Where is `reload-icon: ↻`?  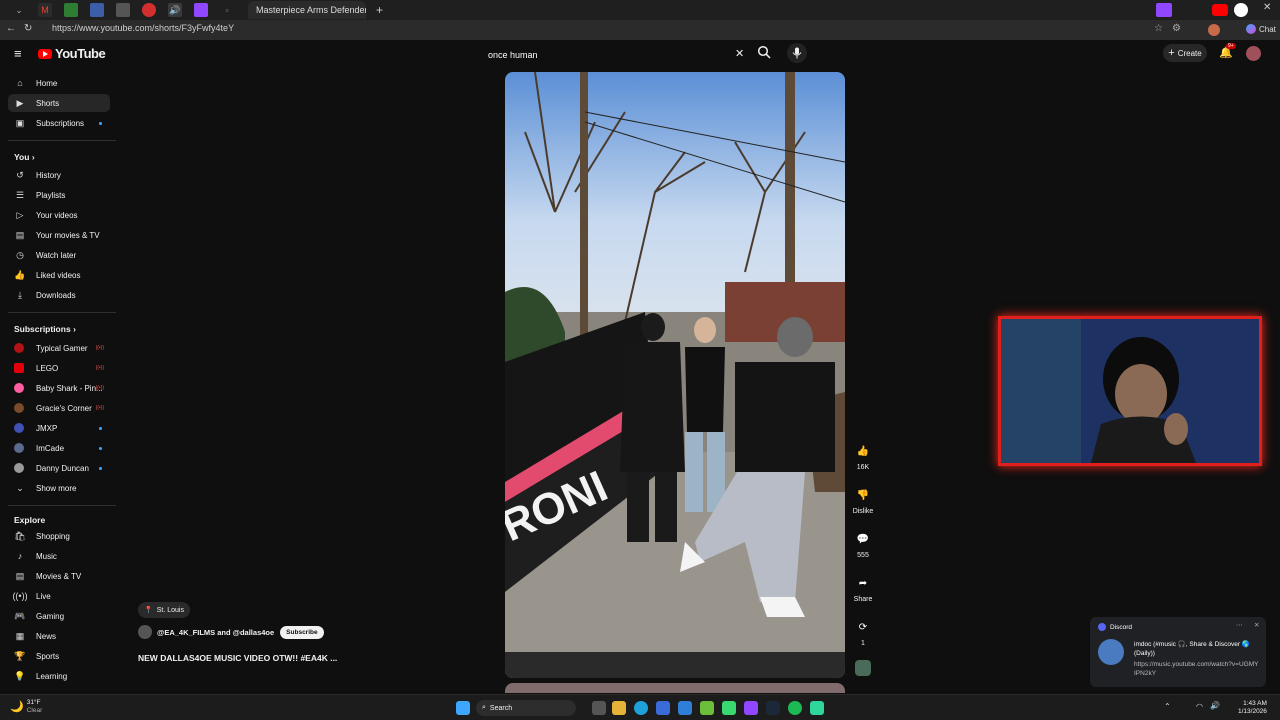 reload-icon: ↻ is located at coordinates (28, 28).